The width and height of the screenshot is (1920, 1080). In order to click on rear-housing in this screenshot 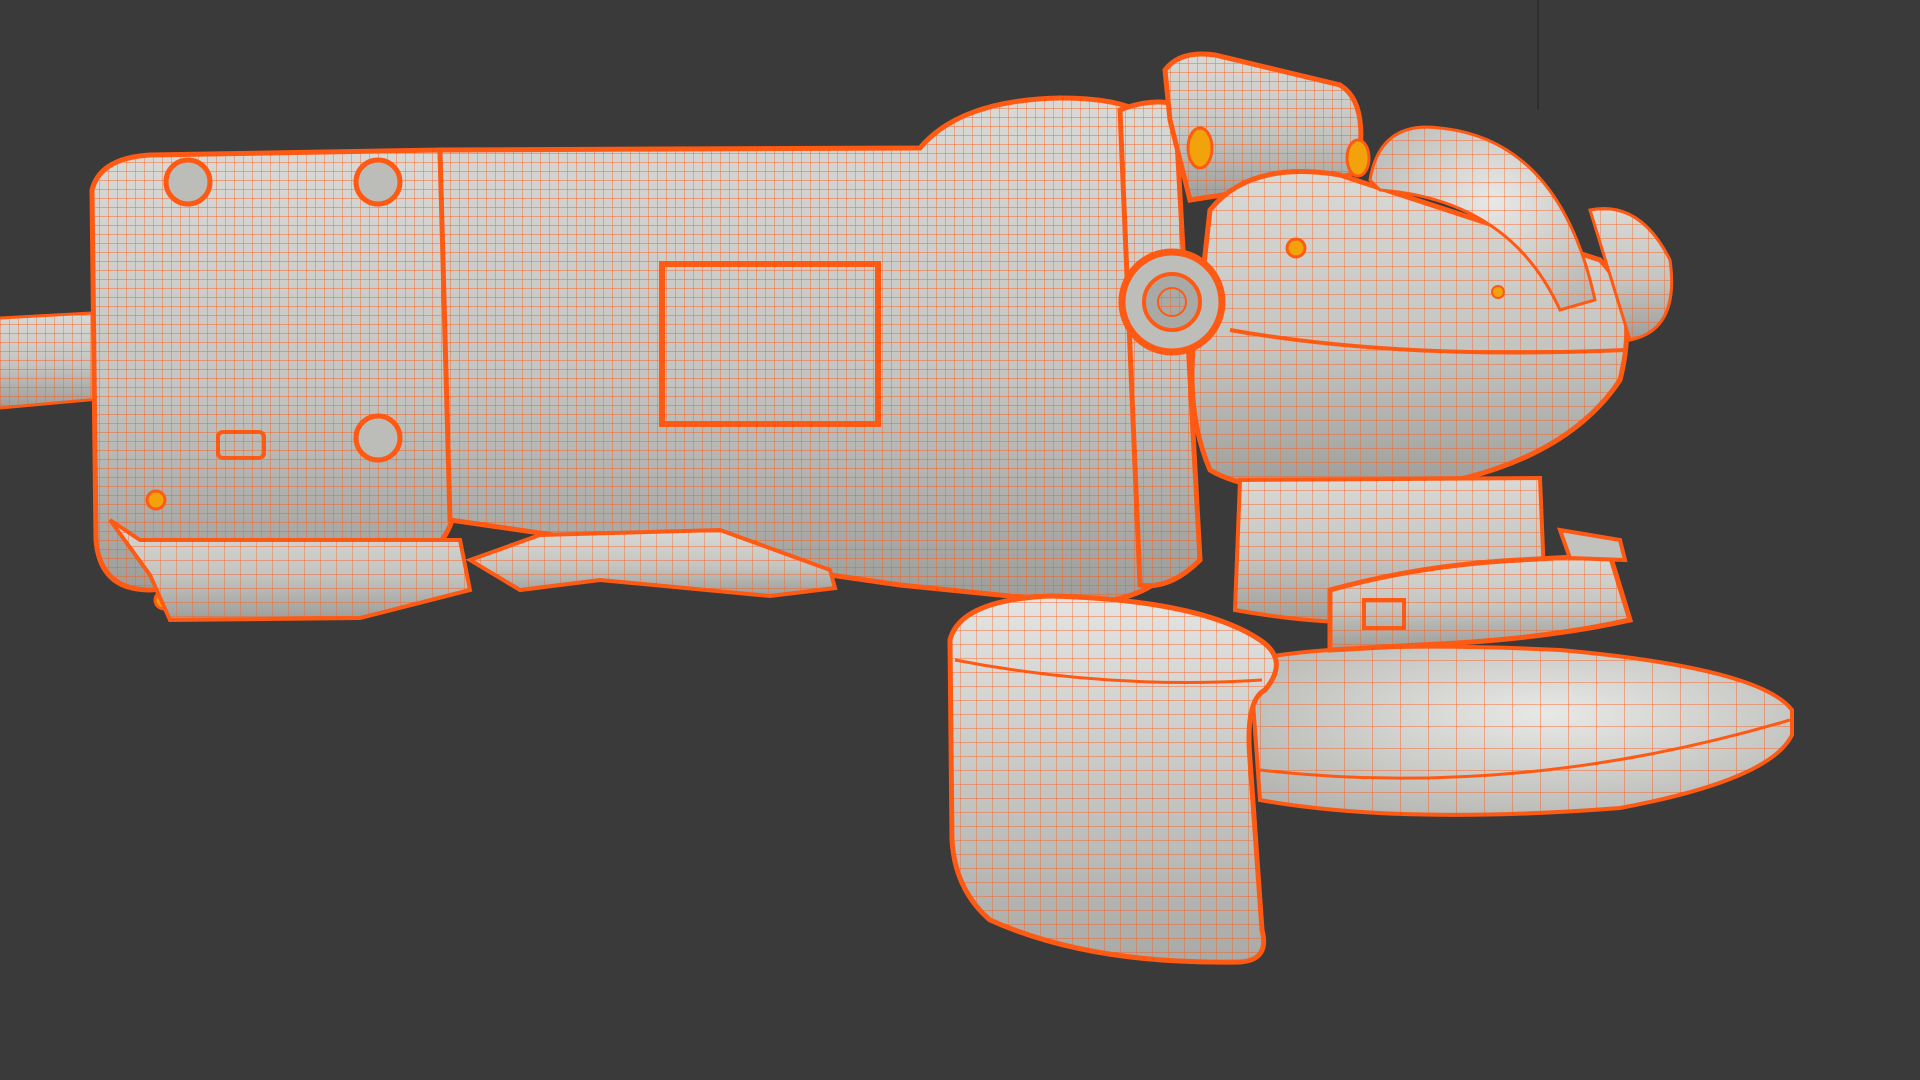, I will do `click(281, 385)`.